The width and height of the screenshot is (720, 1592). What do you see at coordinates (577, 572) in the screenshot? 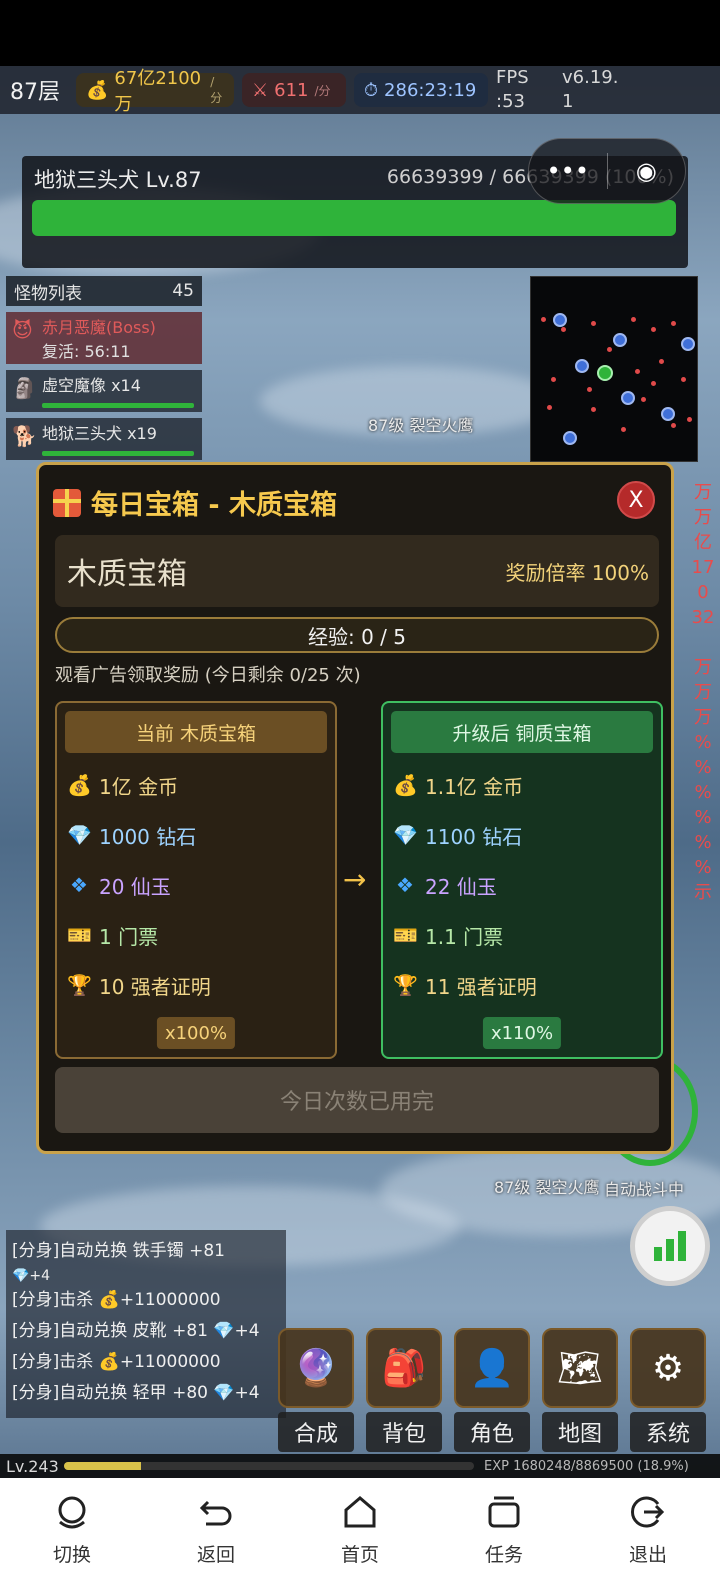
I see `reward-rate: 奖励倍率 100%` at bounding box center [577, 572].